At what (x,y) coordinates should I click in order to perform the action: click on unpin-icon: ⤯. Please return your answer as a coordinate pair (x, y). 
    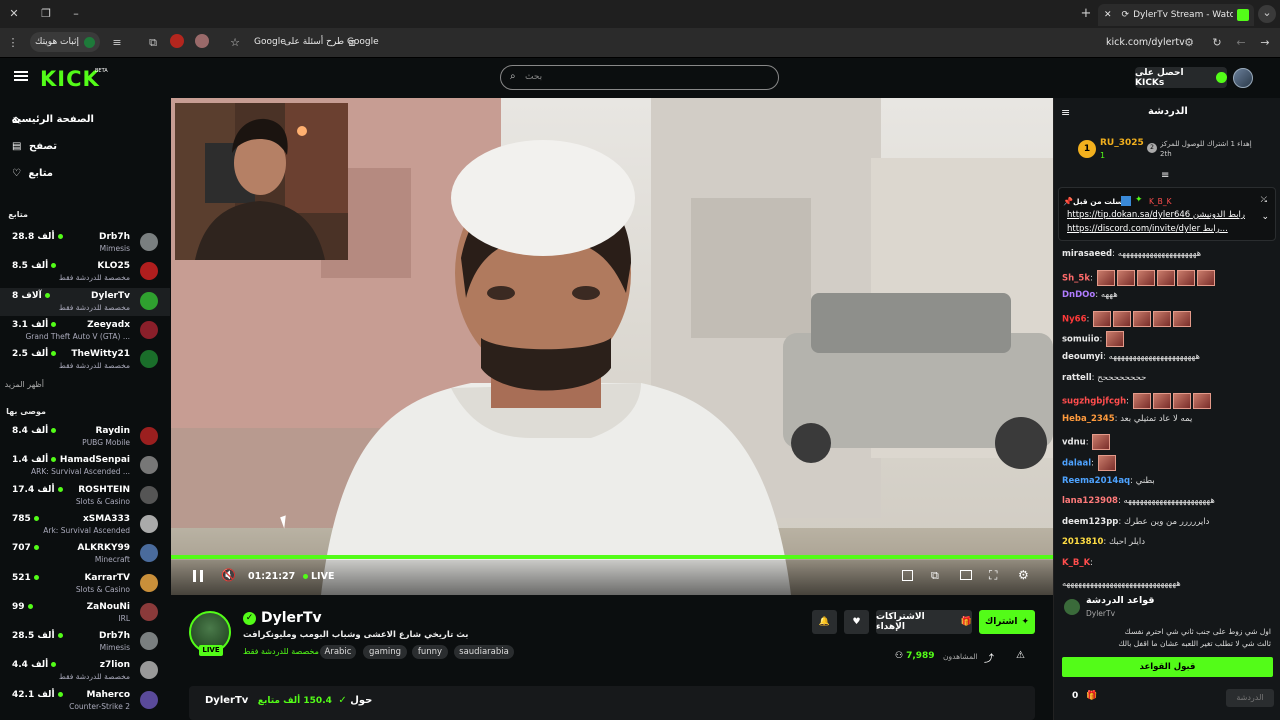
    Looking at the image, I should click on (1264, 200).